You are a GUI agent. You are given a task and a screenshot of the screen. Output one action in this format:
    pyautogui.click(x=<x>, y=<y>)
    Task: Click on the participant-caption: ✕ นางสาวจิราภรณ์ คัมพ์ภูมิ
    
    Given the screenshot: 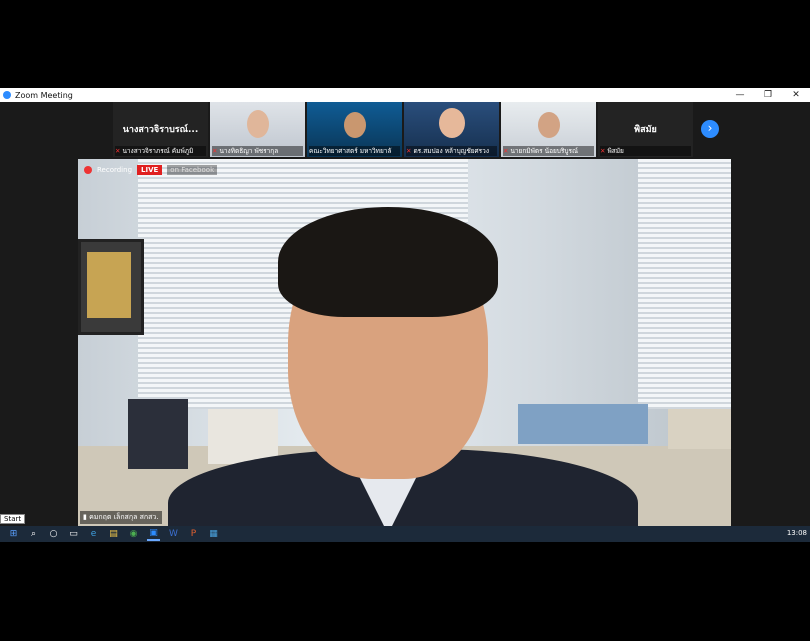 What is the action you would take?
    pyautogui.click(x=160, y=151)
    